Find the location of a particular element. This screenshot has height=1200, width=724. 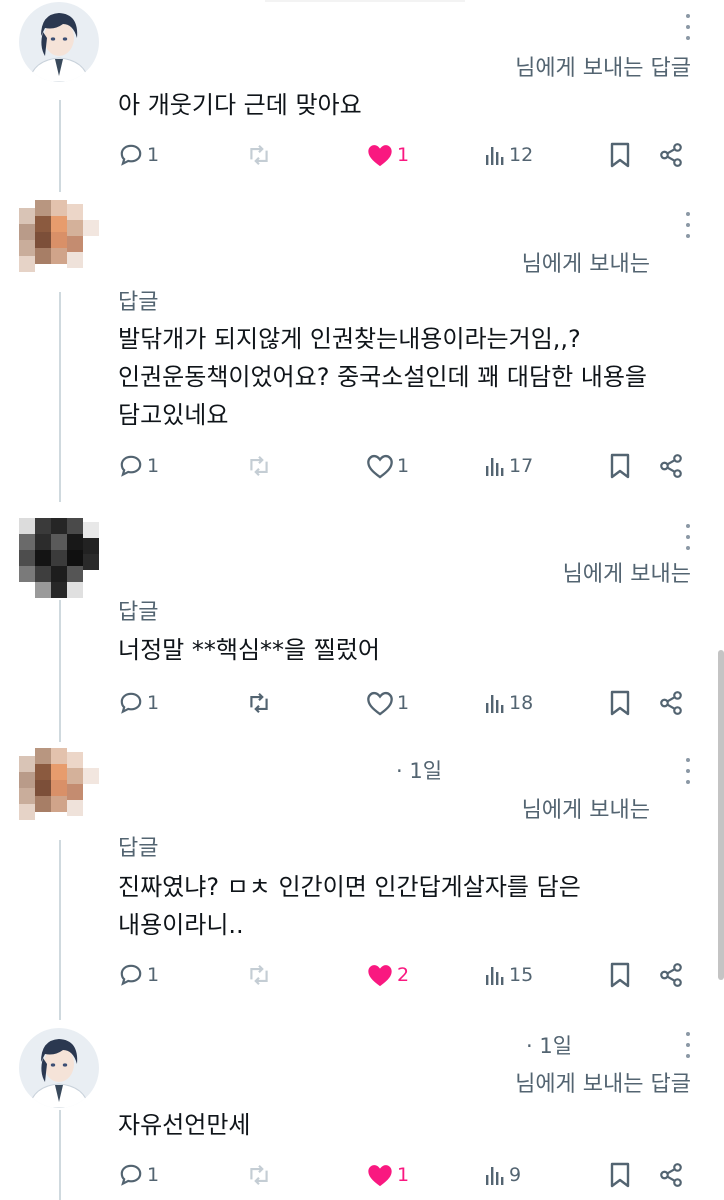

views-count: 17 is located at coordinates (521, 466).